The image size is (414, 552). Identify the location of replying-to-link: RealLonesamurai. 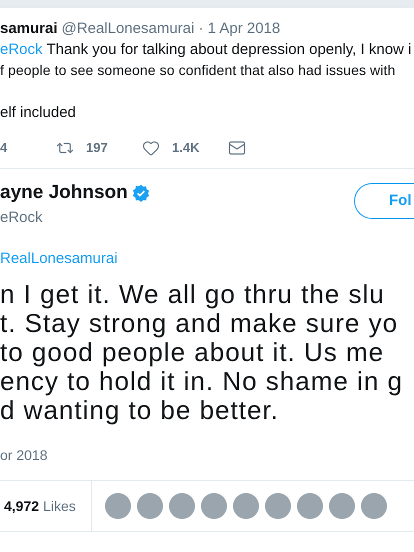
(59, 258).